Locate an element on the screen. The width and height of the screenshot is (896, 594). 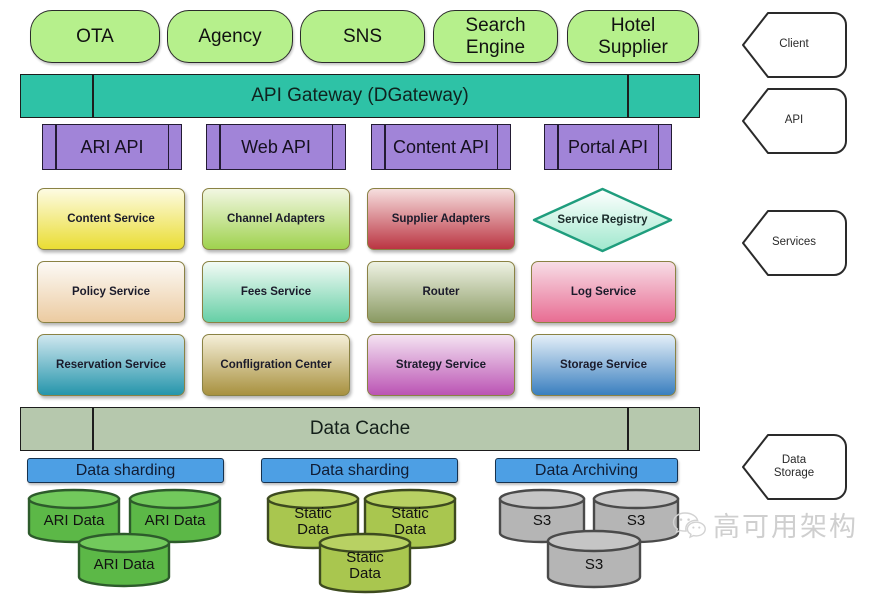
storage-group-label-ari: Data sharding is located at coordinates (125, 470).